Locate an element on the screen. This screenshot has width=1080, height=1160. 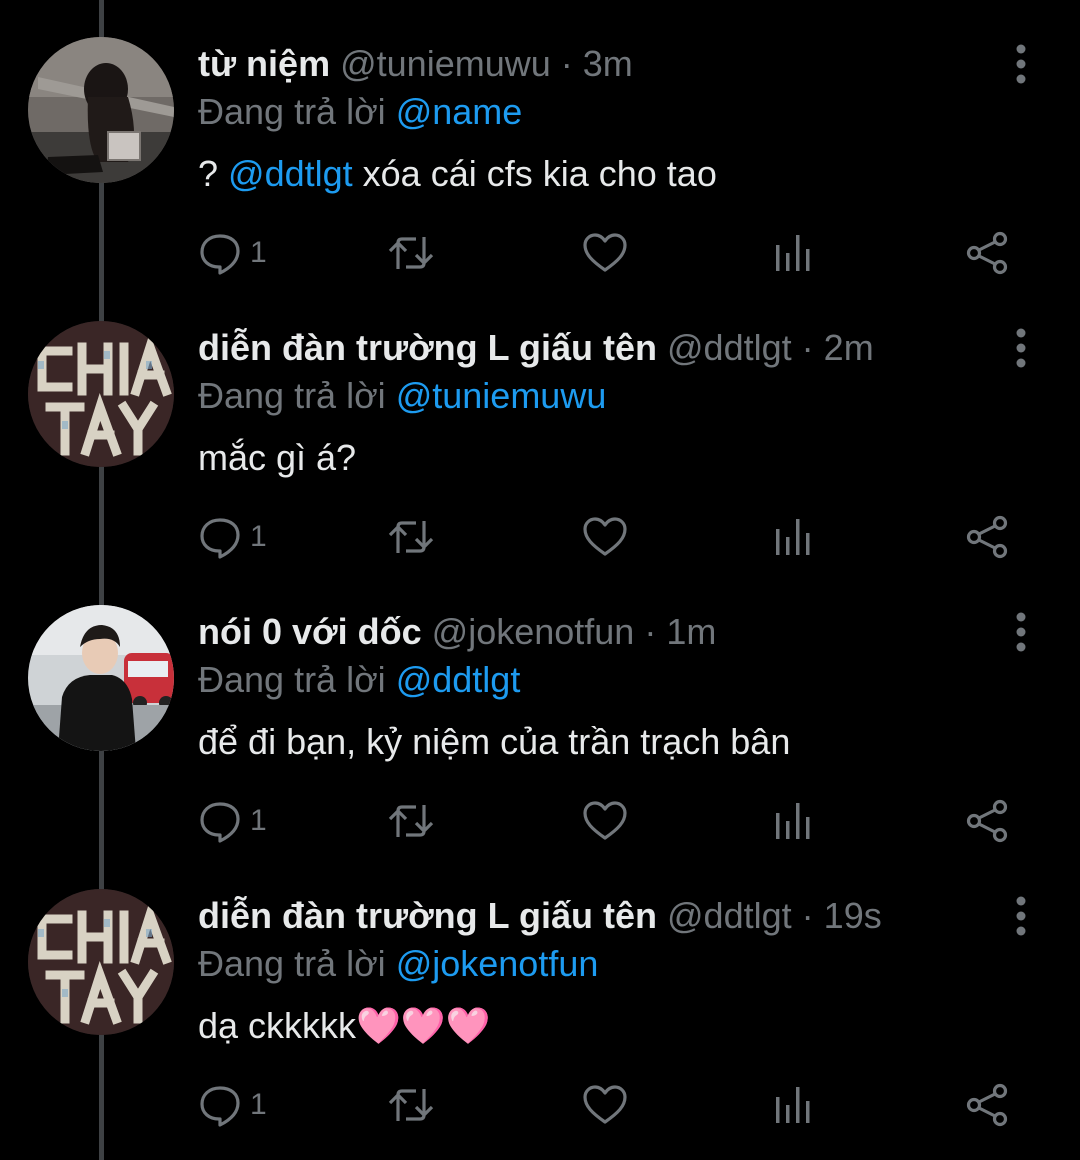
display-name: nói 0 với dốc is located at coordinates (310, 631).